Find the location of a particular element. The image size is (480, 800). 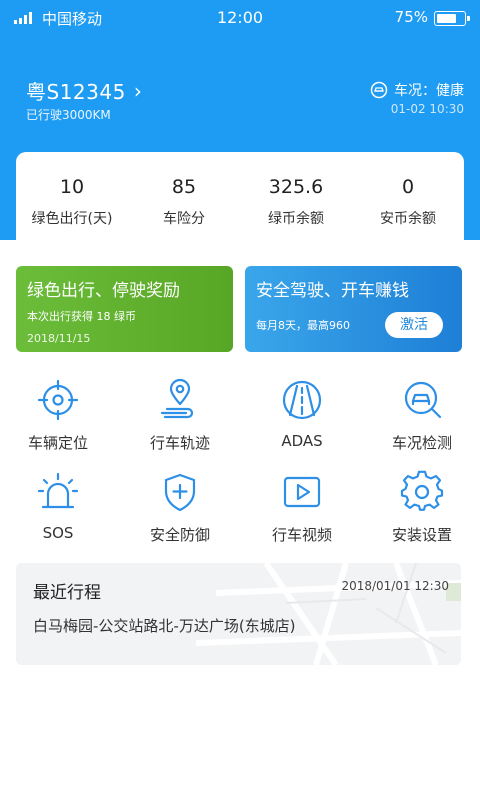

stat-label: 车险分 is located at coordinates (184, 219).